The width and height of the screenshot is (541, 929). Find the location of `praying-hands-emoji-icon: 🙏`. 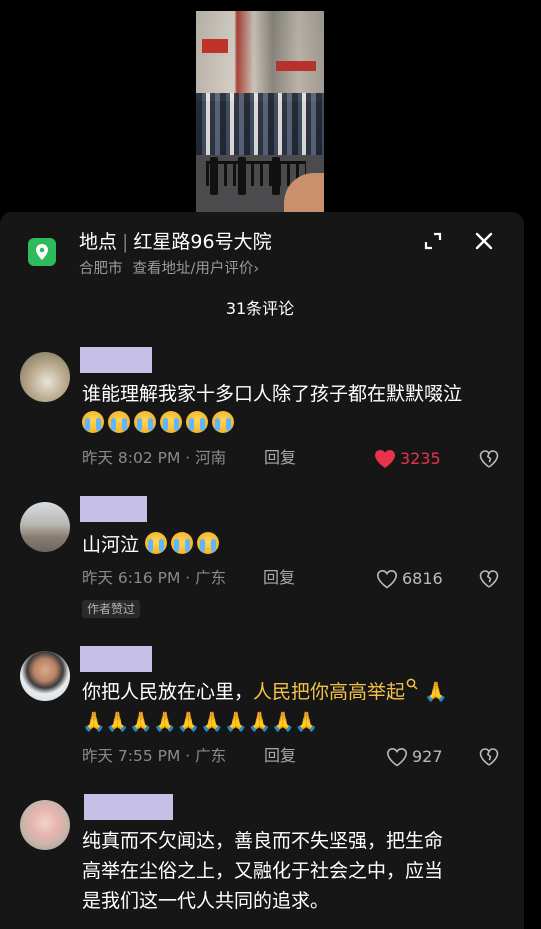

praying-hands-emoji-icon: 🙏 is located at coordinates (436, 692).